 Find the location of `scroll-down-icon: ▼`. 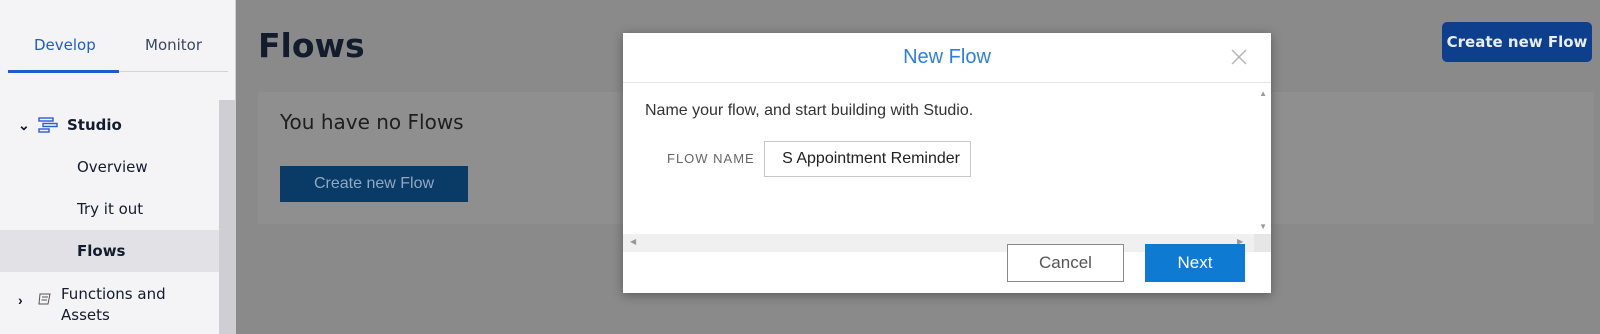

scroll-down-icon: ▼ is located at coordinates (1263, 226).